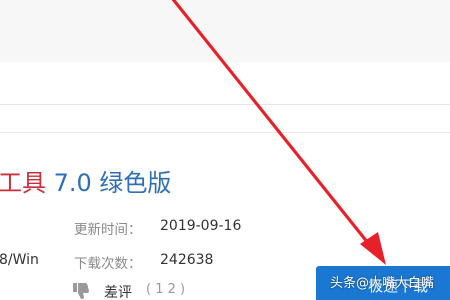 The height and width of the screenshot is (300, 450). I want to click on update-time-value: 2019-09-16, so click(201, 226).